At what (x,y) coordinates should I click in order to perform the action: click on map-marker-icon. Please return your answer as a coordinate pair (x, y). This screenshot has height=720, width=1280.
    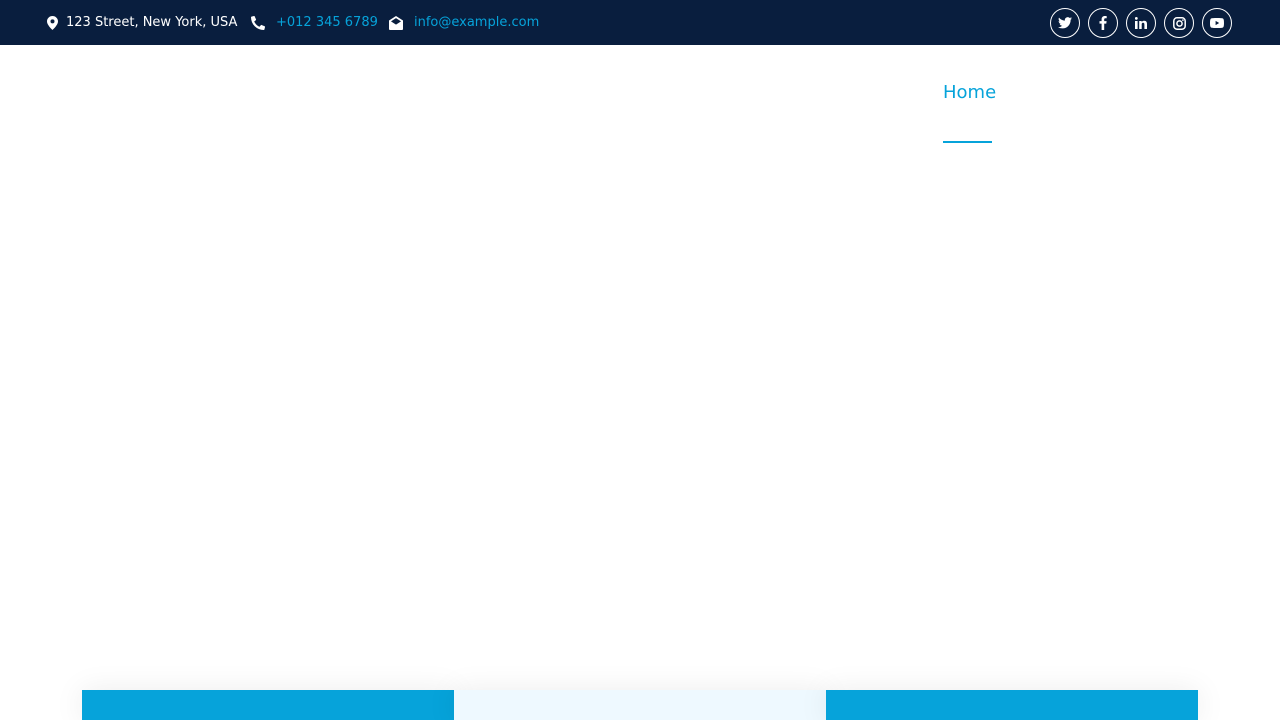
    Looking at the image, I should click on (52, 22).